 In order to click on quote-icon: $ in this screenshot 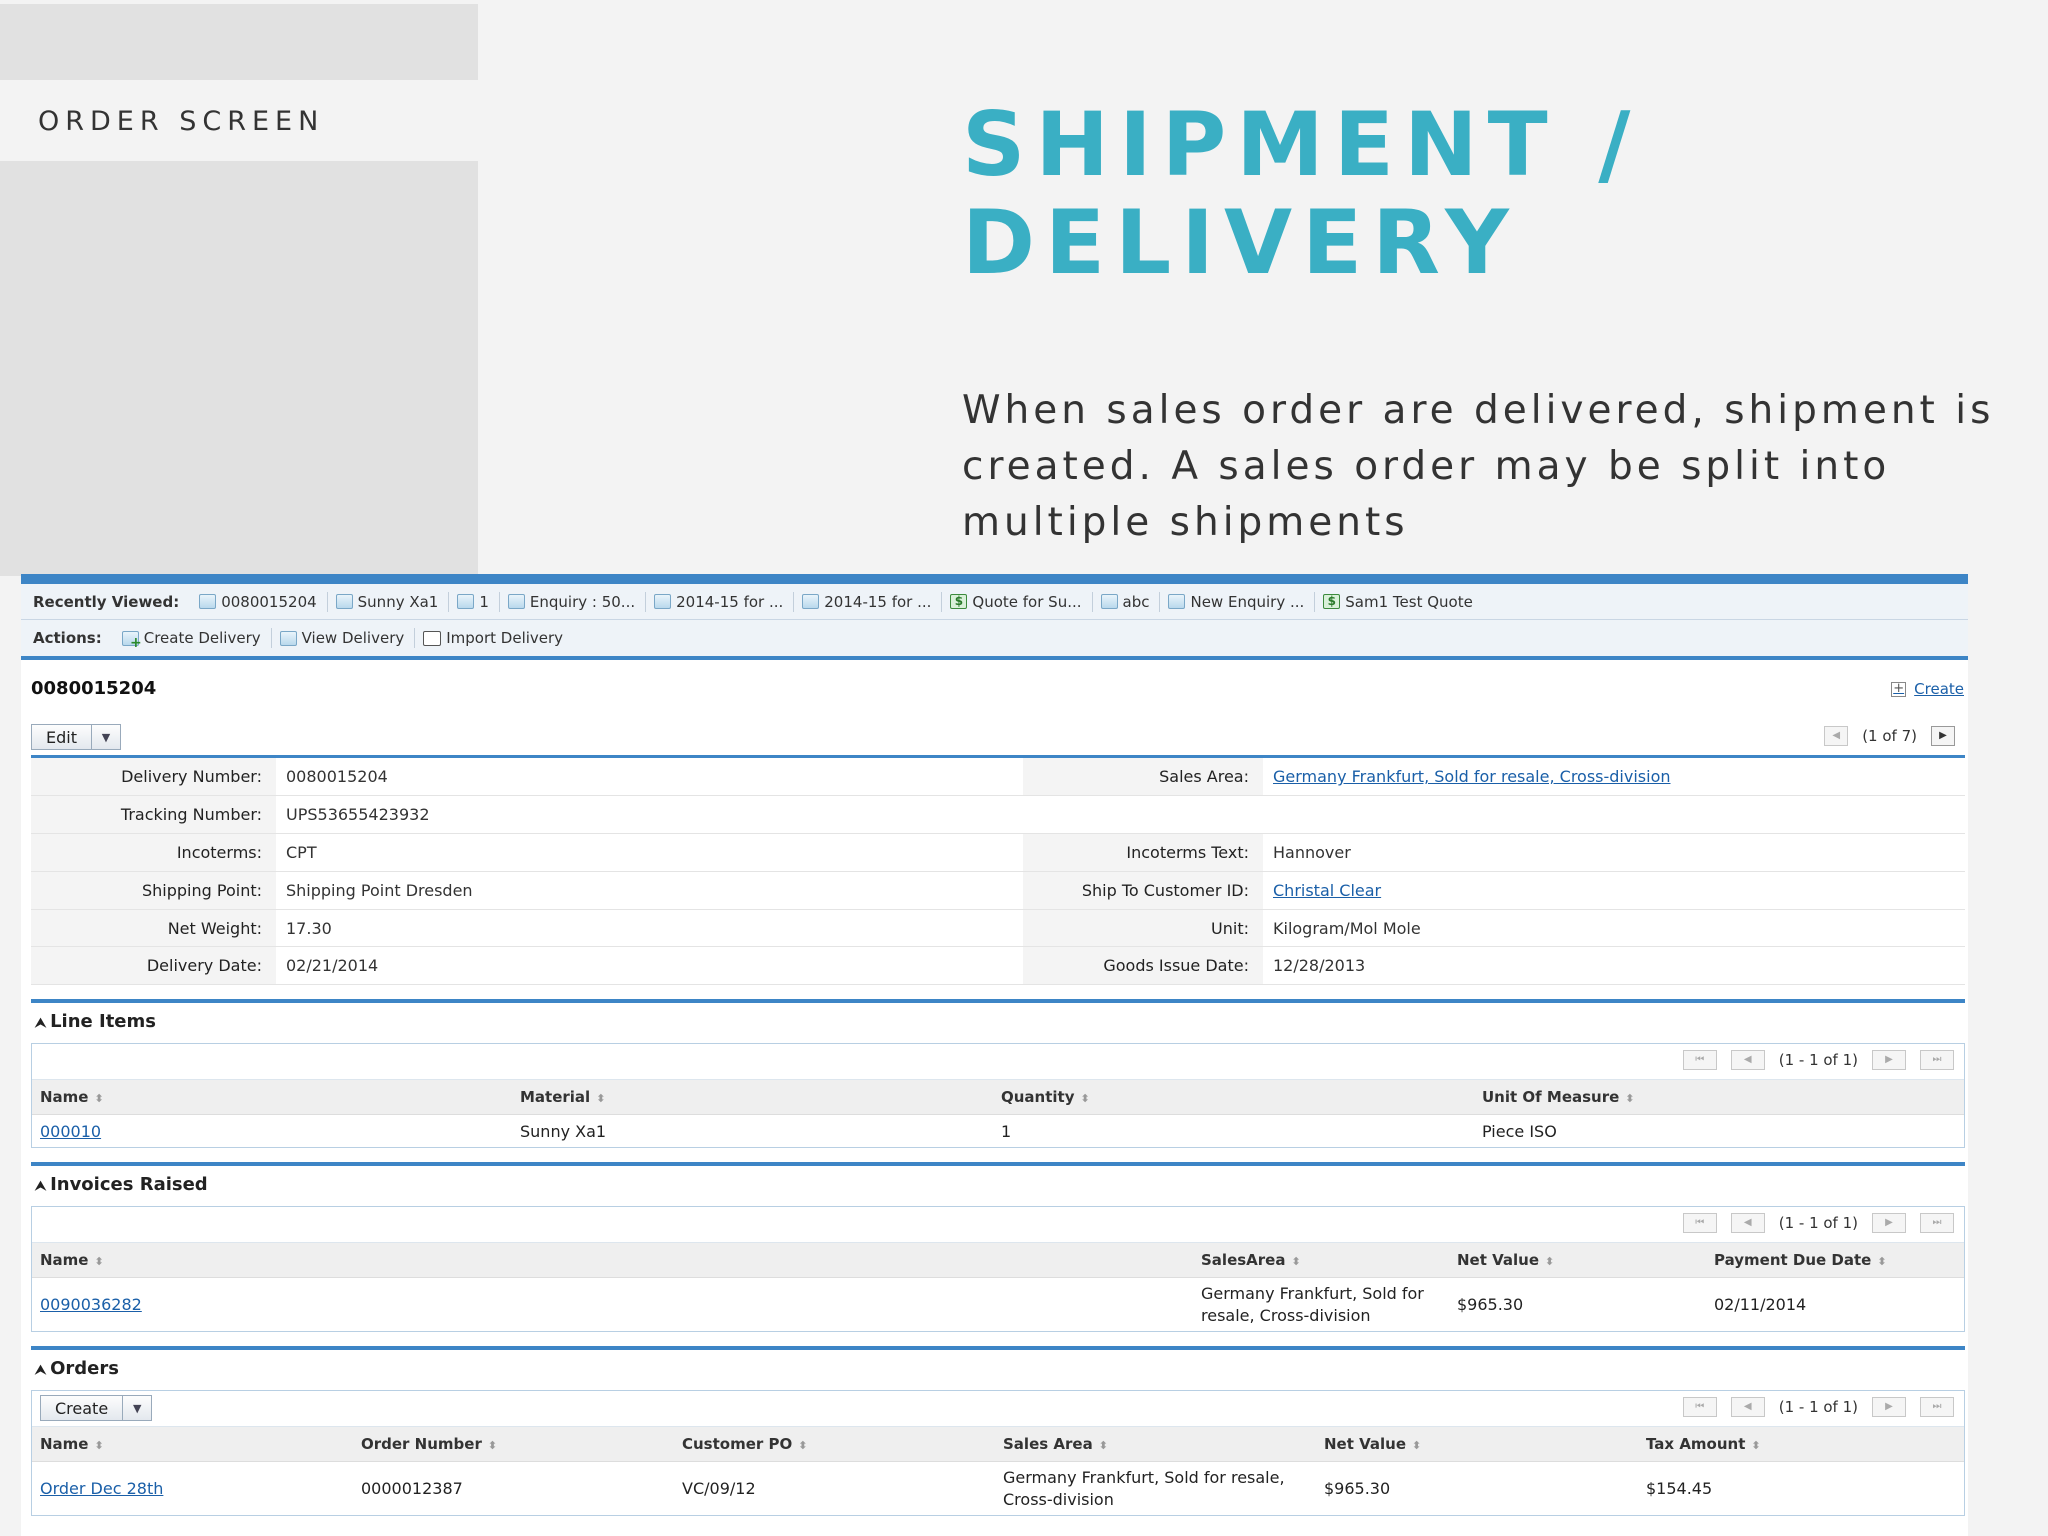, I will do `click(959, 601)`.